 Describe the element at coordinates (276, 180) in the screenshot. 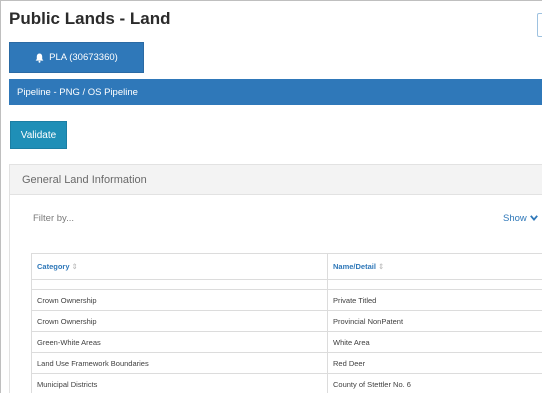

I see `panel-header: General Land Information` at that location.